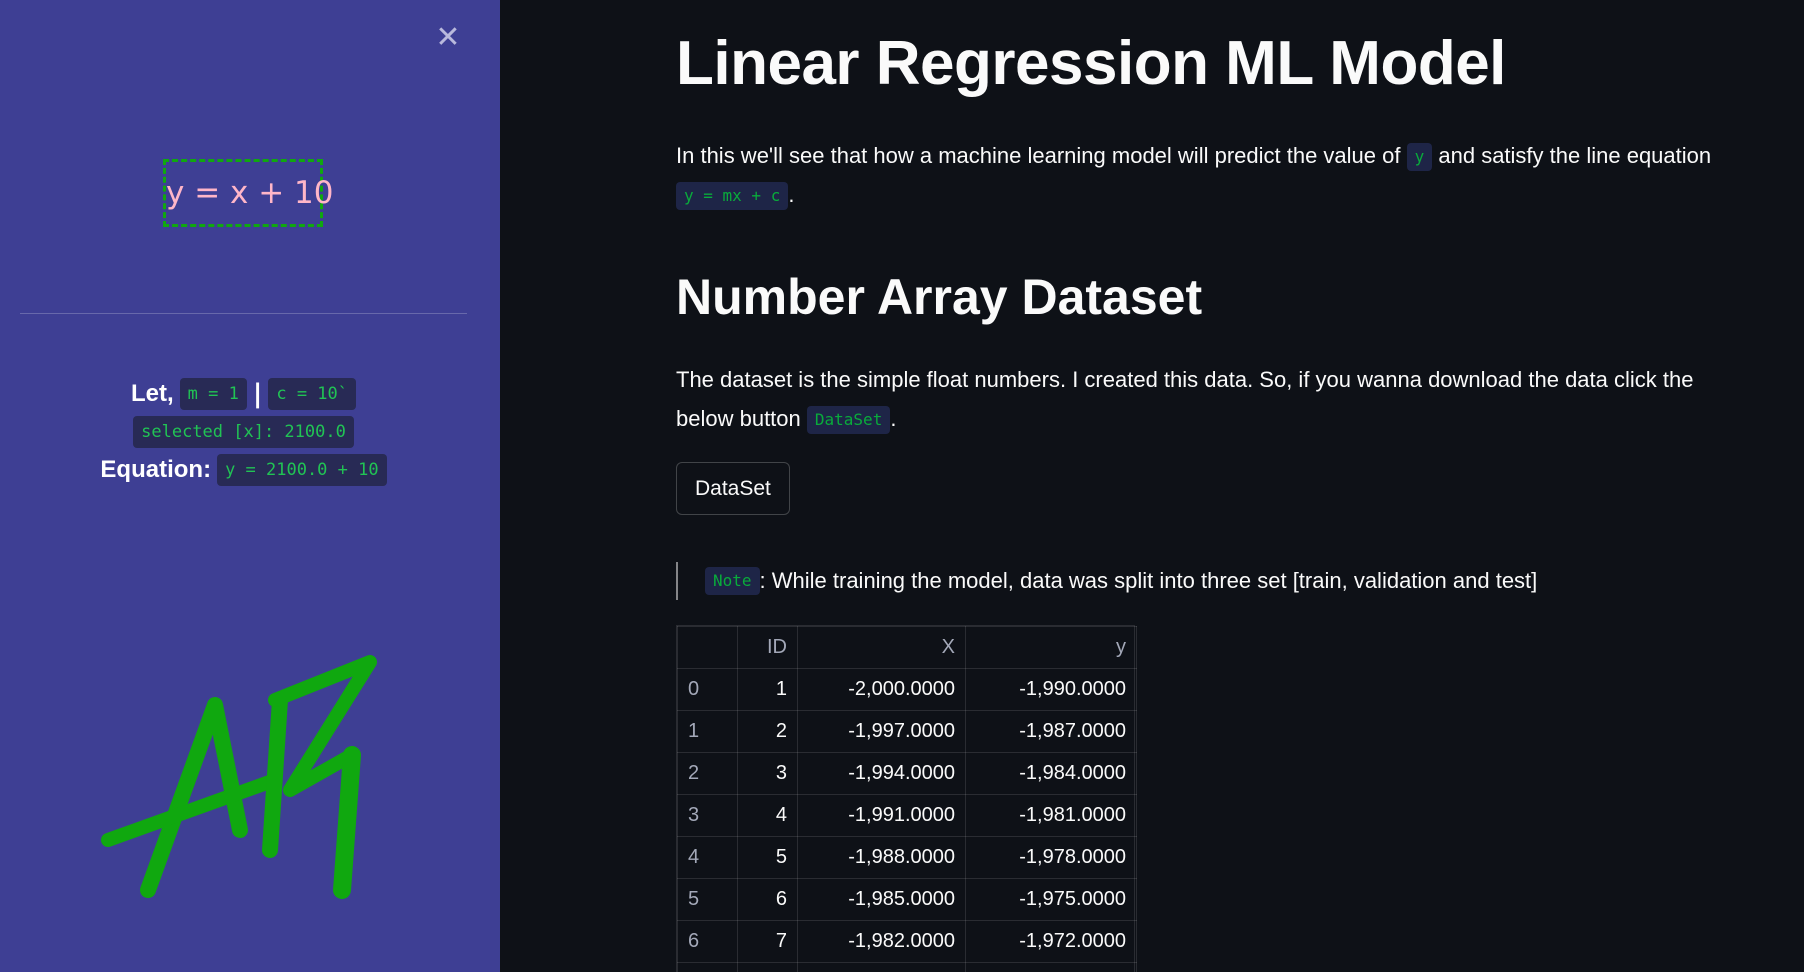 The image size is (1804, 972). Describe the element at coordinates (767, 857) in the screenshot. I see `cell-id: 5` at that location.